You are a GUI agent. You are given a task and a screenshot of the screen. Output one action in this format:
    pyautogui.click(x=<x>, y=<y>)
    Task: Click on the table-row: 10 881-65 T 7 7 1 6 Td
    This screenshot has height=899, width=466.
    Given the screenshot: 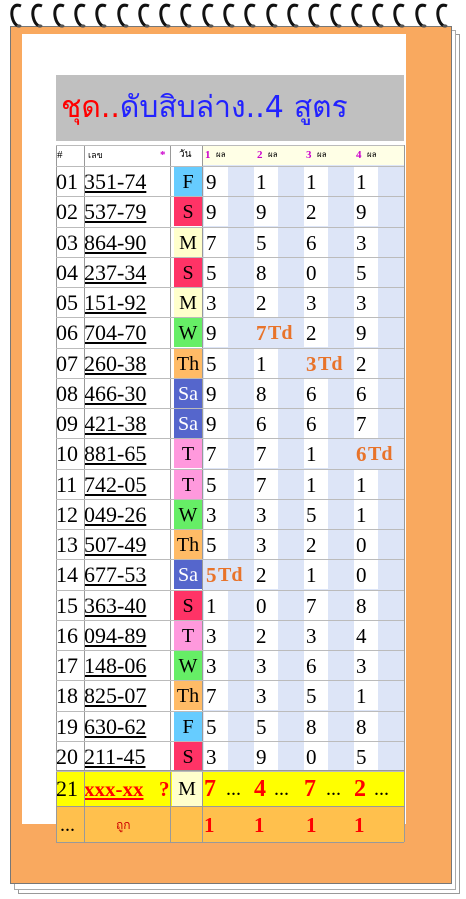 What is the action you would take?
    pyautogui.click(x=230, y=453)
    